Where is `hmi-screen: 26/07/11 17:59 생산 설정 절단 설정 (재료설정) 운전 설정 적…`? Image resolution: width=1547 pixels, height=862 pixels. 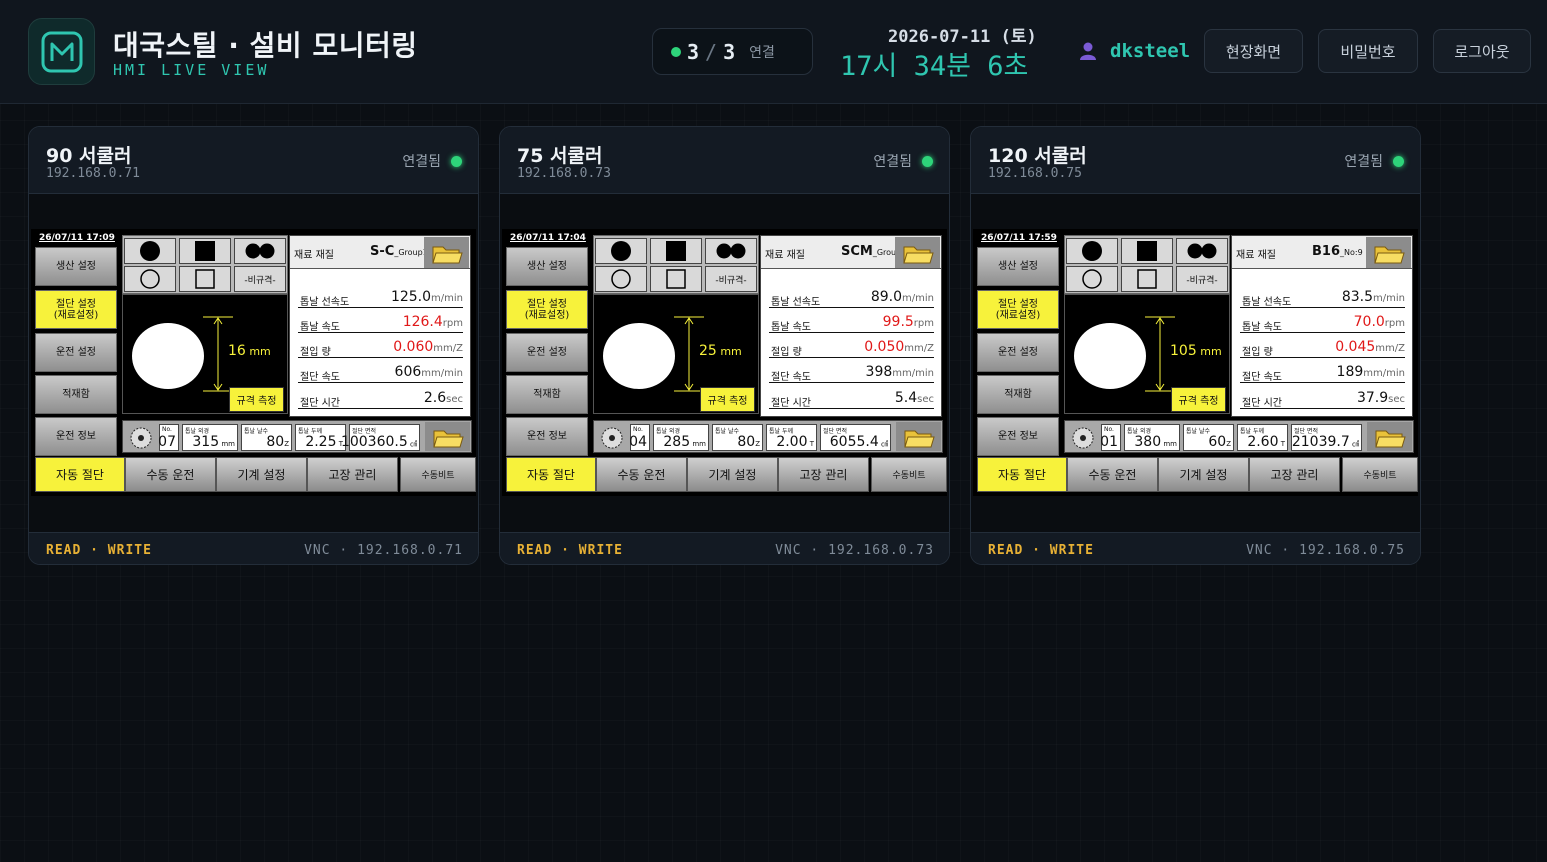
hmi-screen: 26/07/11 17:59 생산 설정 절단 설정 (재료설정) 운전 설정 적… is located at coordinates (1195, 362).